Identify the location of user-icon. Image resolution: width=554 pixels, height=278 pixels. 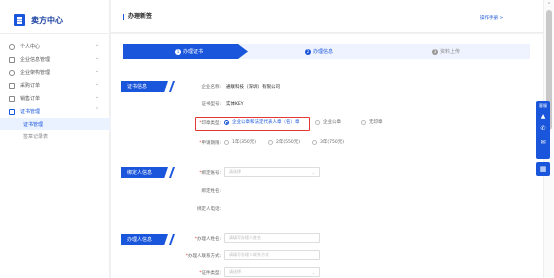
(12, 46).